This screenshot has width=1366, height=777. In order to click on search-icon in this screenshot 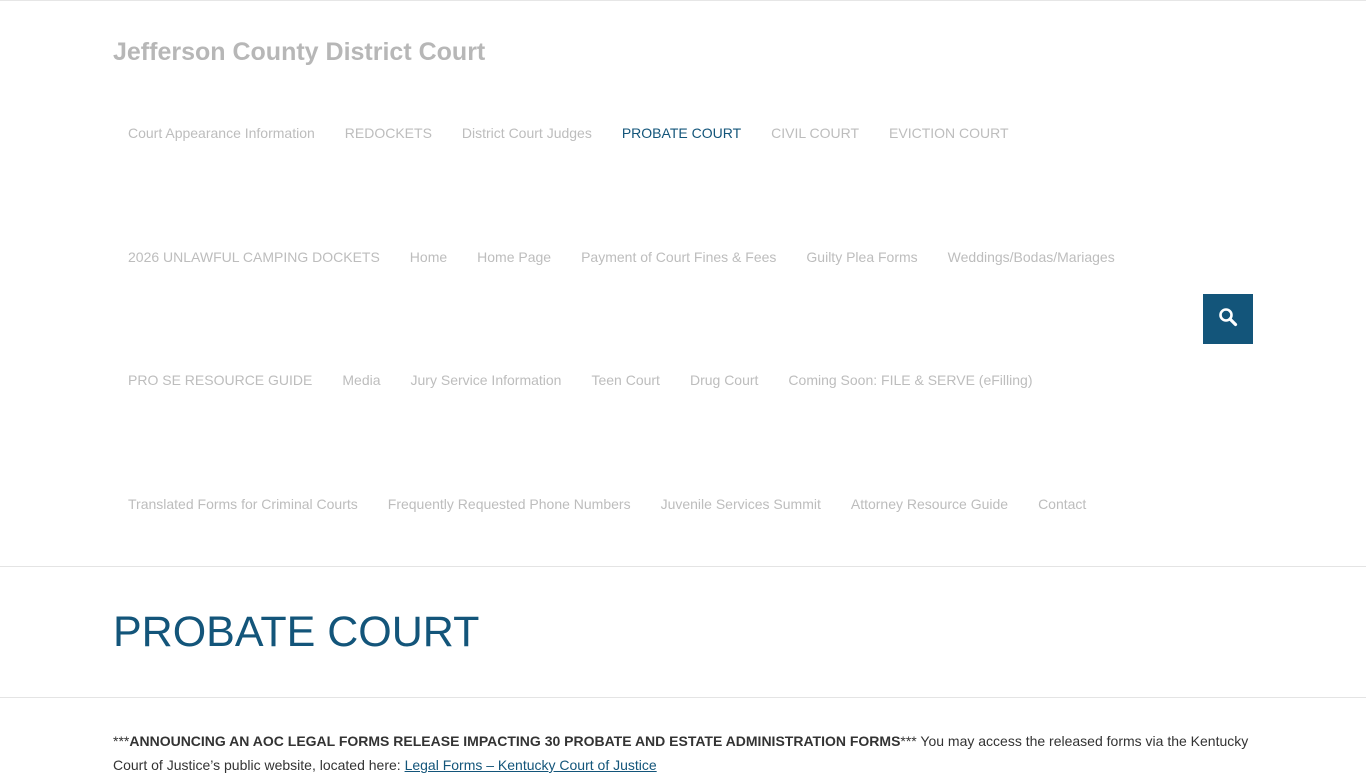, I will do `click(1228, 319)`.